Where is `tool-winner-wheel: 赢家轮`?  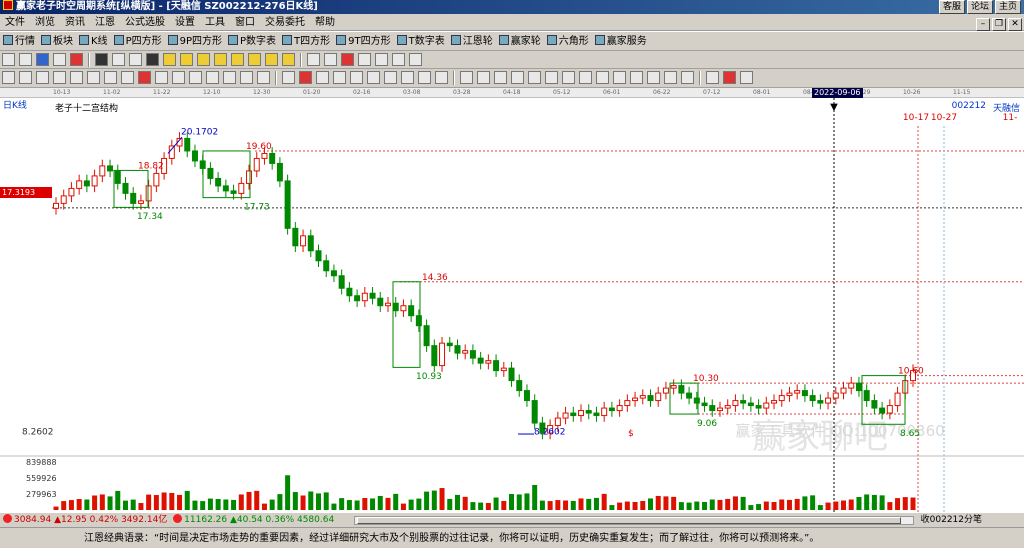
tool-winner-wheel: 赢家轮 is located at coordinates (519, 41).